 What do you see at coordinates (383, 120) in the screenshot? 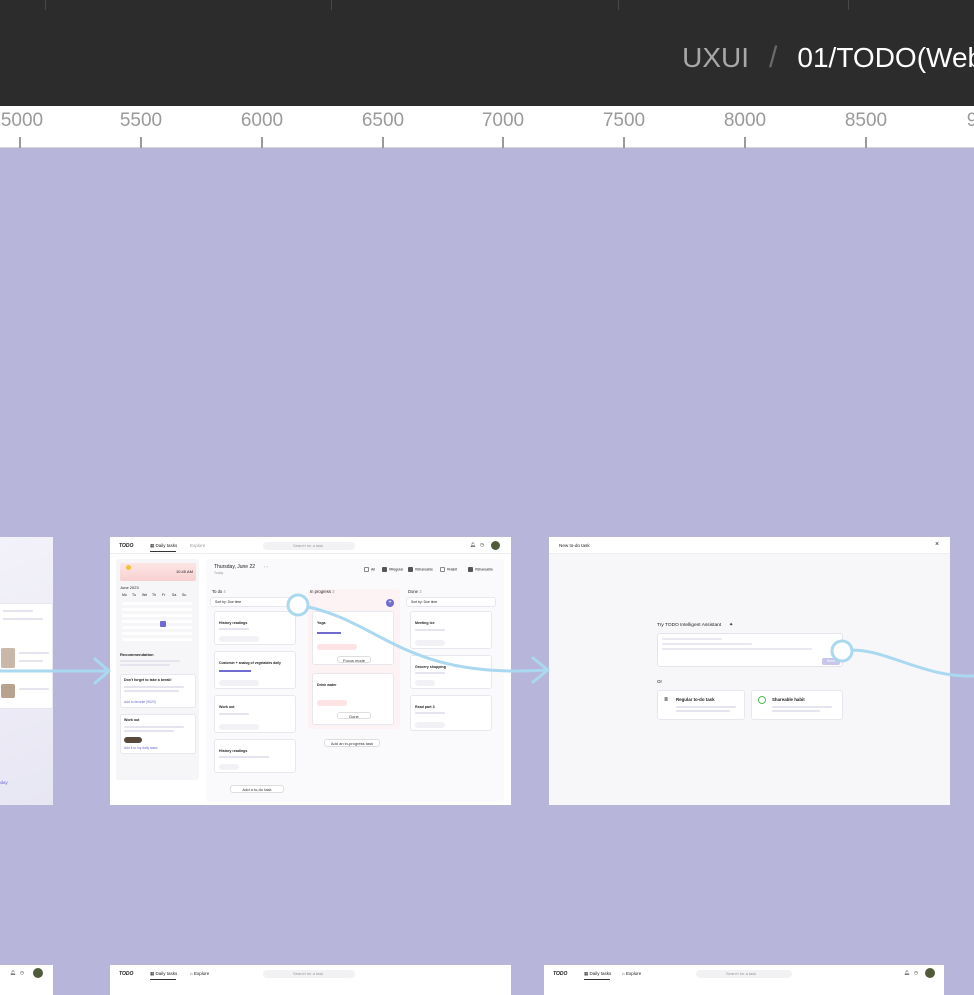
I see `ruler-tick-label: 6500` at bounding box center [383, 120].